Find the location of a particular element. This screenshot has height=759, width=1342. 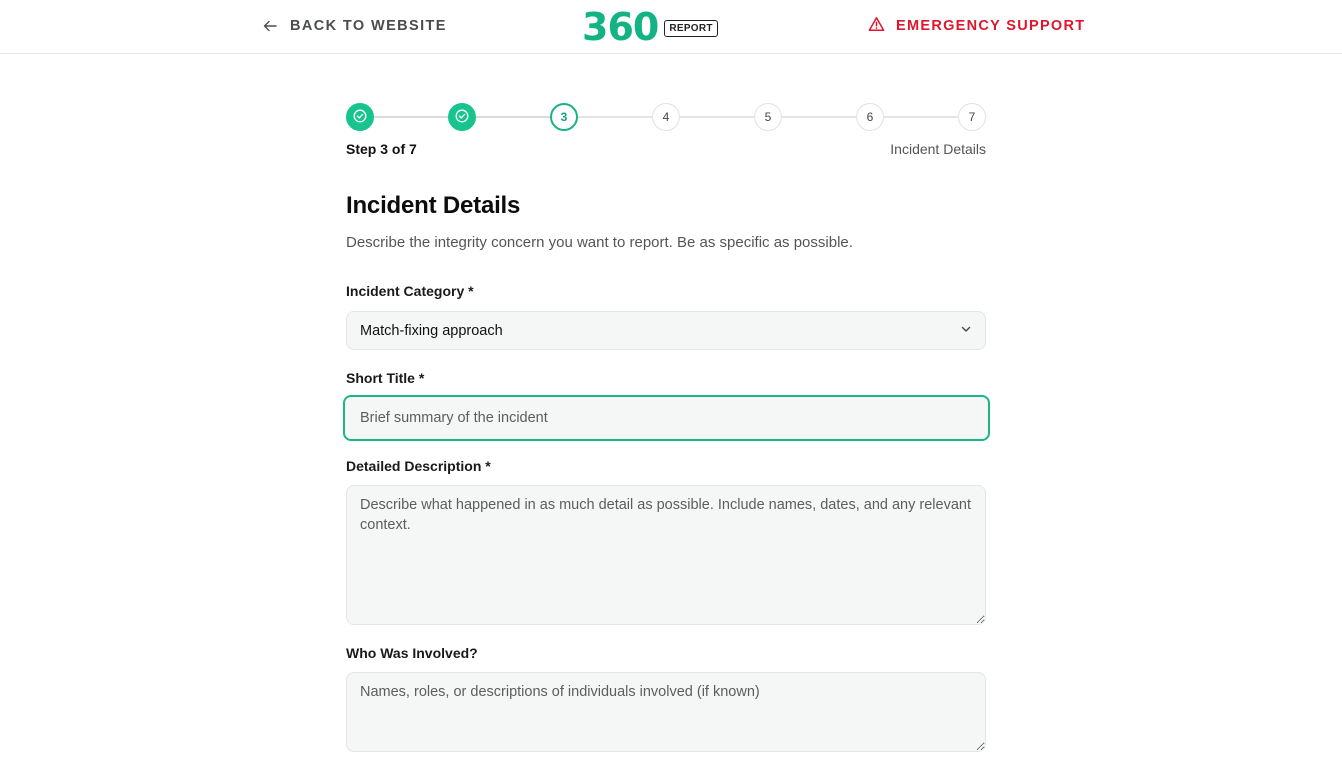

step-2-complete is located at coordinates (462, 117).